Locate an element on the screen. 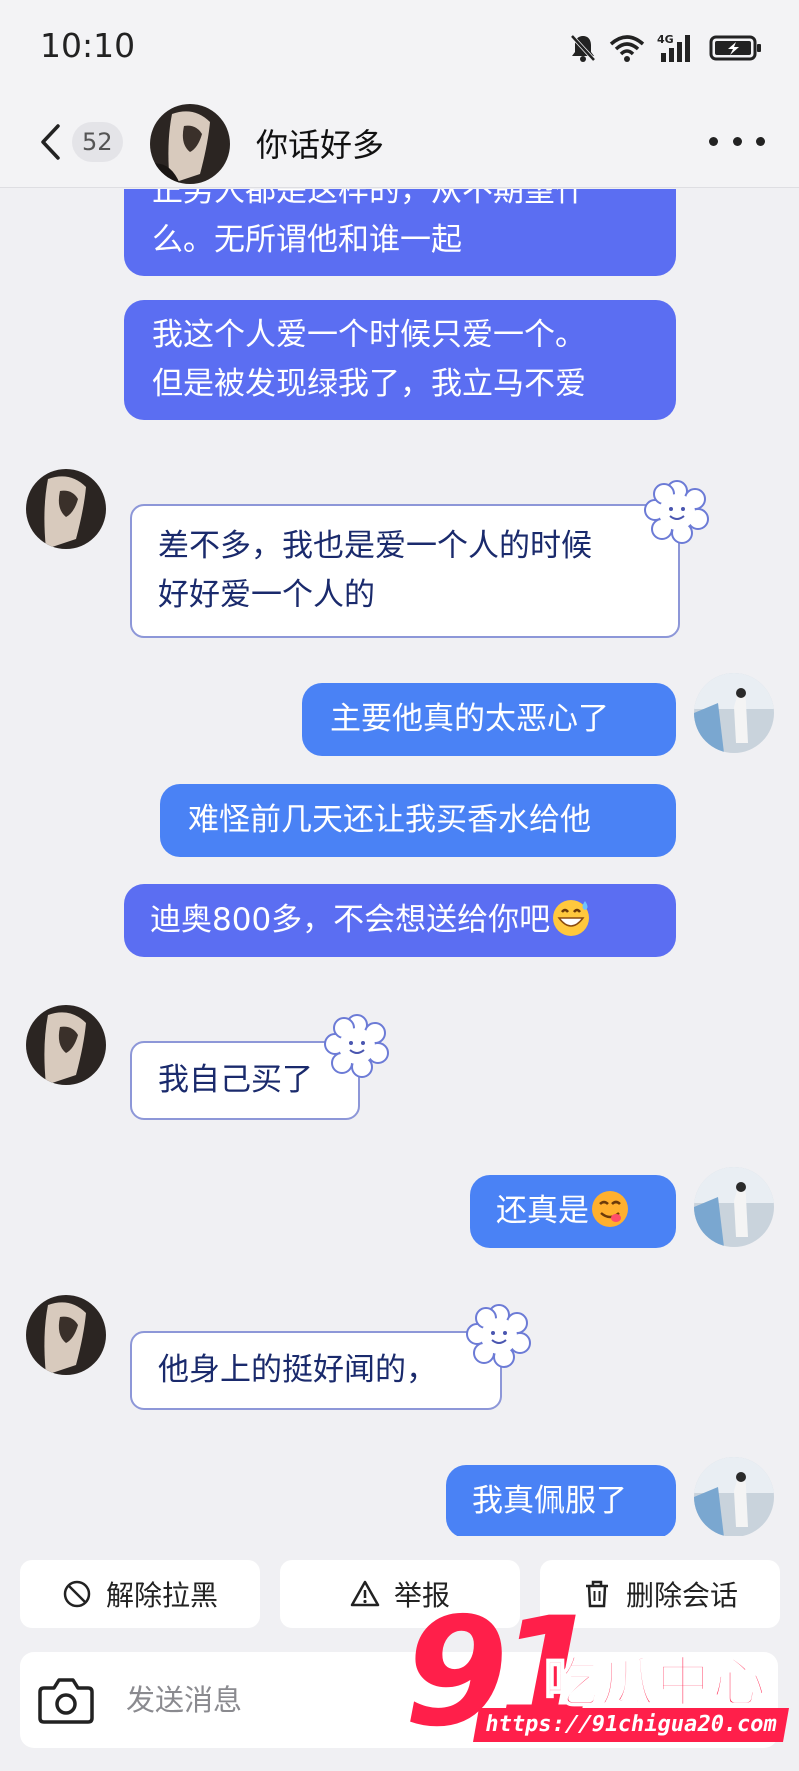  watermark-logo: 91 吃瓜中心 https://91chigua20.com is located at coordinates (599, 1673).